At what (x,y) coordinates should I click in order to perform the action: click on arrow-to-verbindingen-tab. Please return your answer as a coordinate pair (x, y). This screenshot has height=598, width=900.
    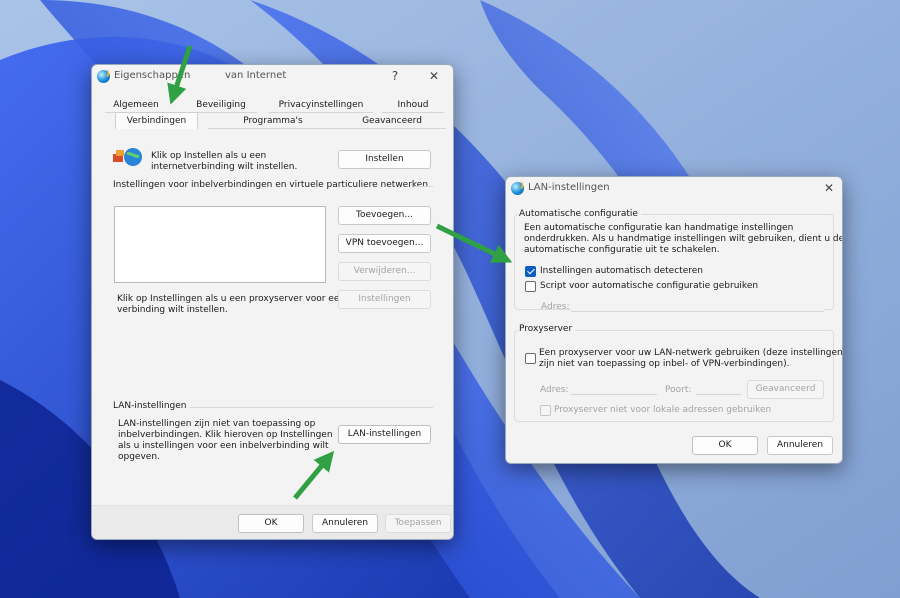
    Looking at the image, I should click on (180, 75).